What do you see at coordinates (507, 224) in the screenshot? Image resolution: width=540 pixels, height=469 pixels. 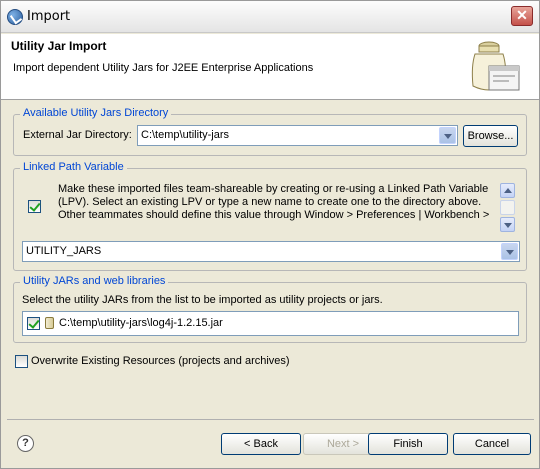 I see `scroll-down-button` at bounding box center [507, 224].